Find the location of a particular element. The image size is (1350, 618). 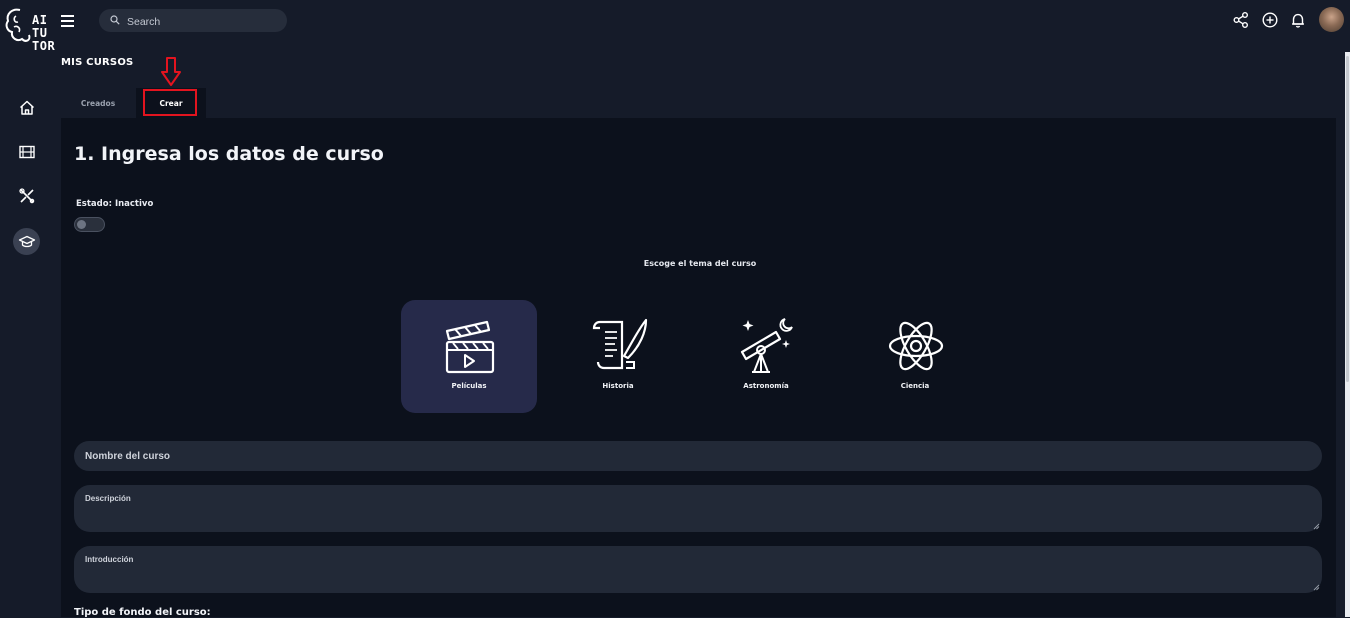

search-box is located at coordinates (193, 20).